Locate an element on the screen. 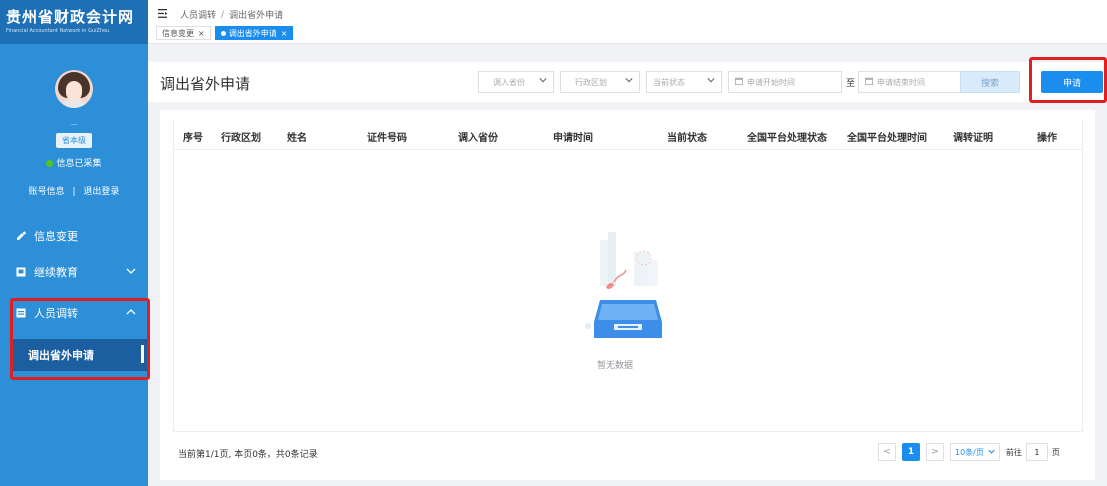 The height and width of the screenshot is (486, 1107). sidebar-item-continuing-education: 继续教育 is located at coordinates (74, 272).